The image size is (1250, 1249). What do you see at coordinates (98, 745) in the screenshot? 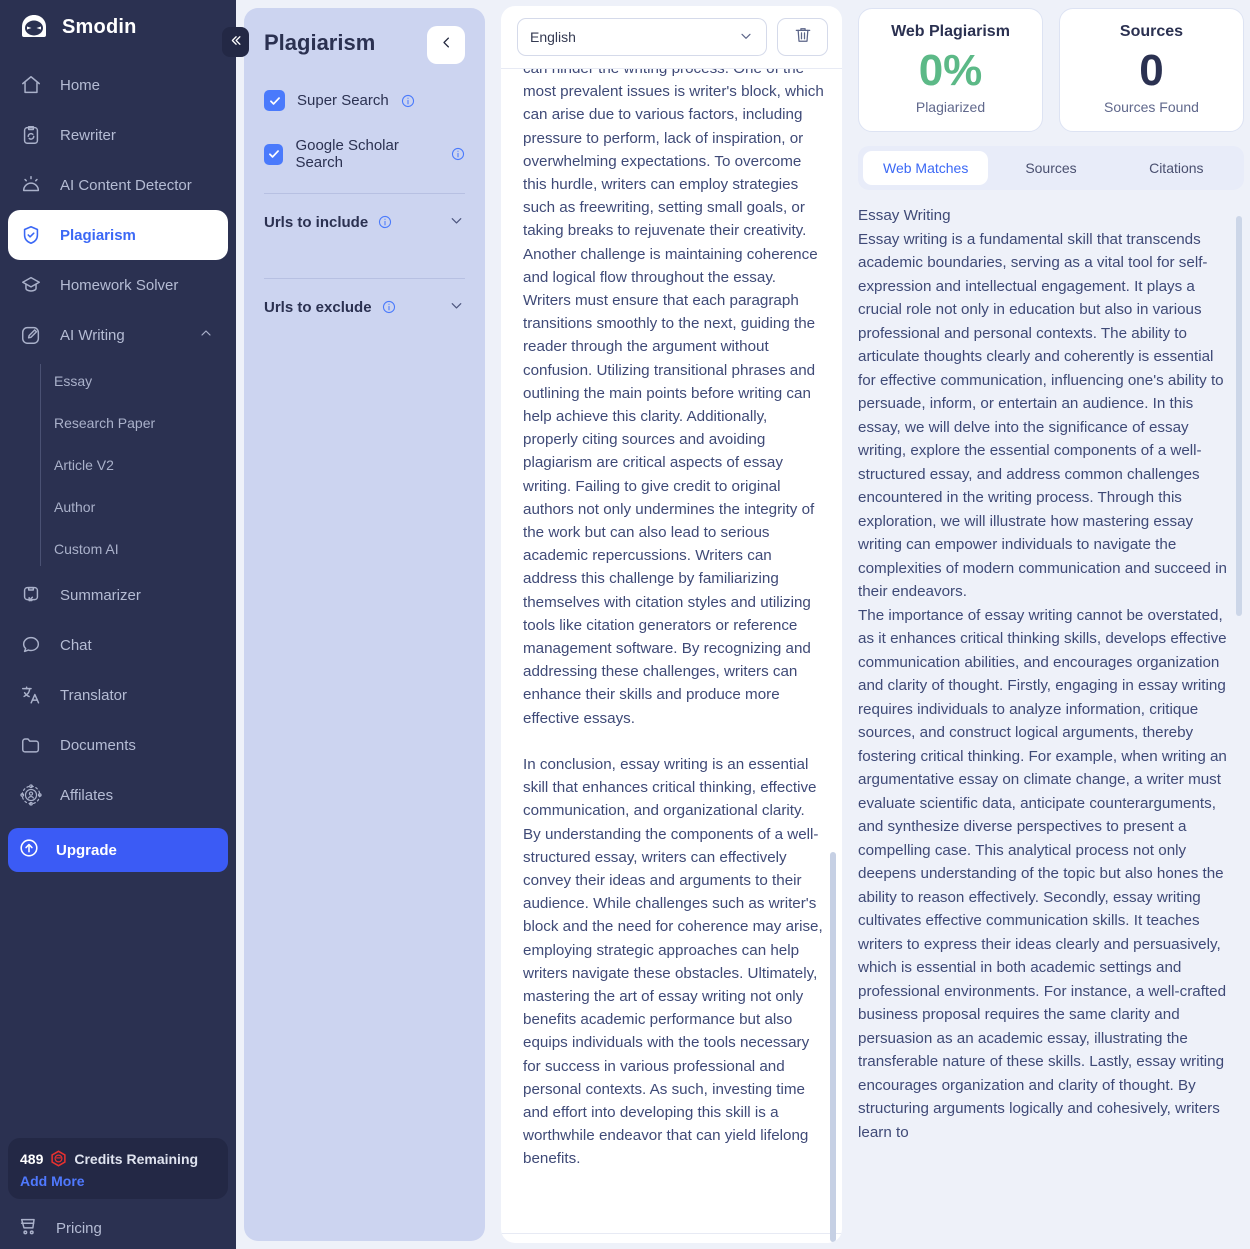
I see `sidebar-item-label: Documents` at bounding box center [98, 745].